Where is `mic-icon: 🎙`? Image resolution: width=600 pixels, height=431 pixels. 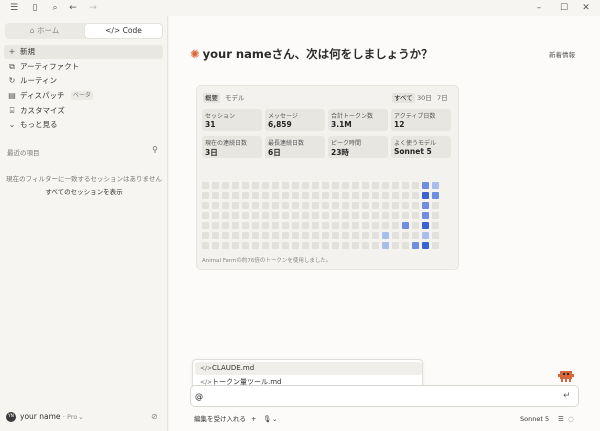 mic-icon: 🎙 is located at coordinates (267, 419).